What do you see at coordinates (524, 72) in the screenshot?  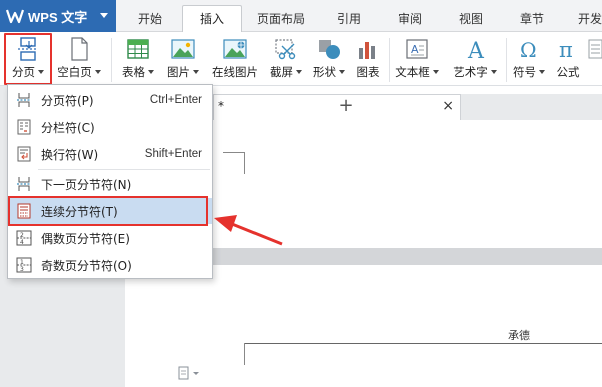 I see `symbol-label: 符号` at bounding box center [524, 72].